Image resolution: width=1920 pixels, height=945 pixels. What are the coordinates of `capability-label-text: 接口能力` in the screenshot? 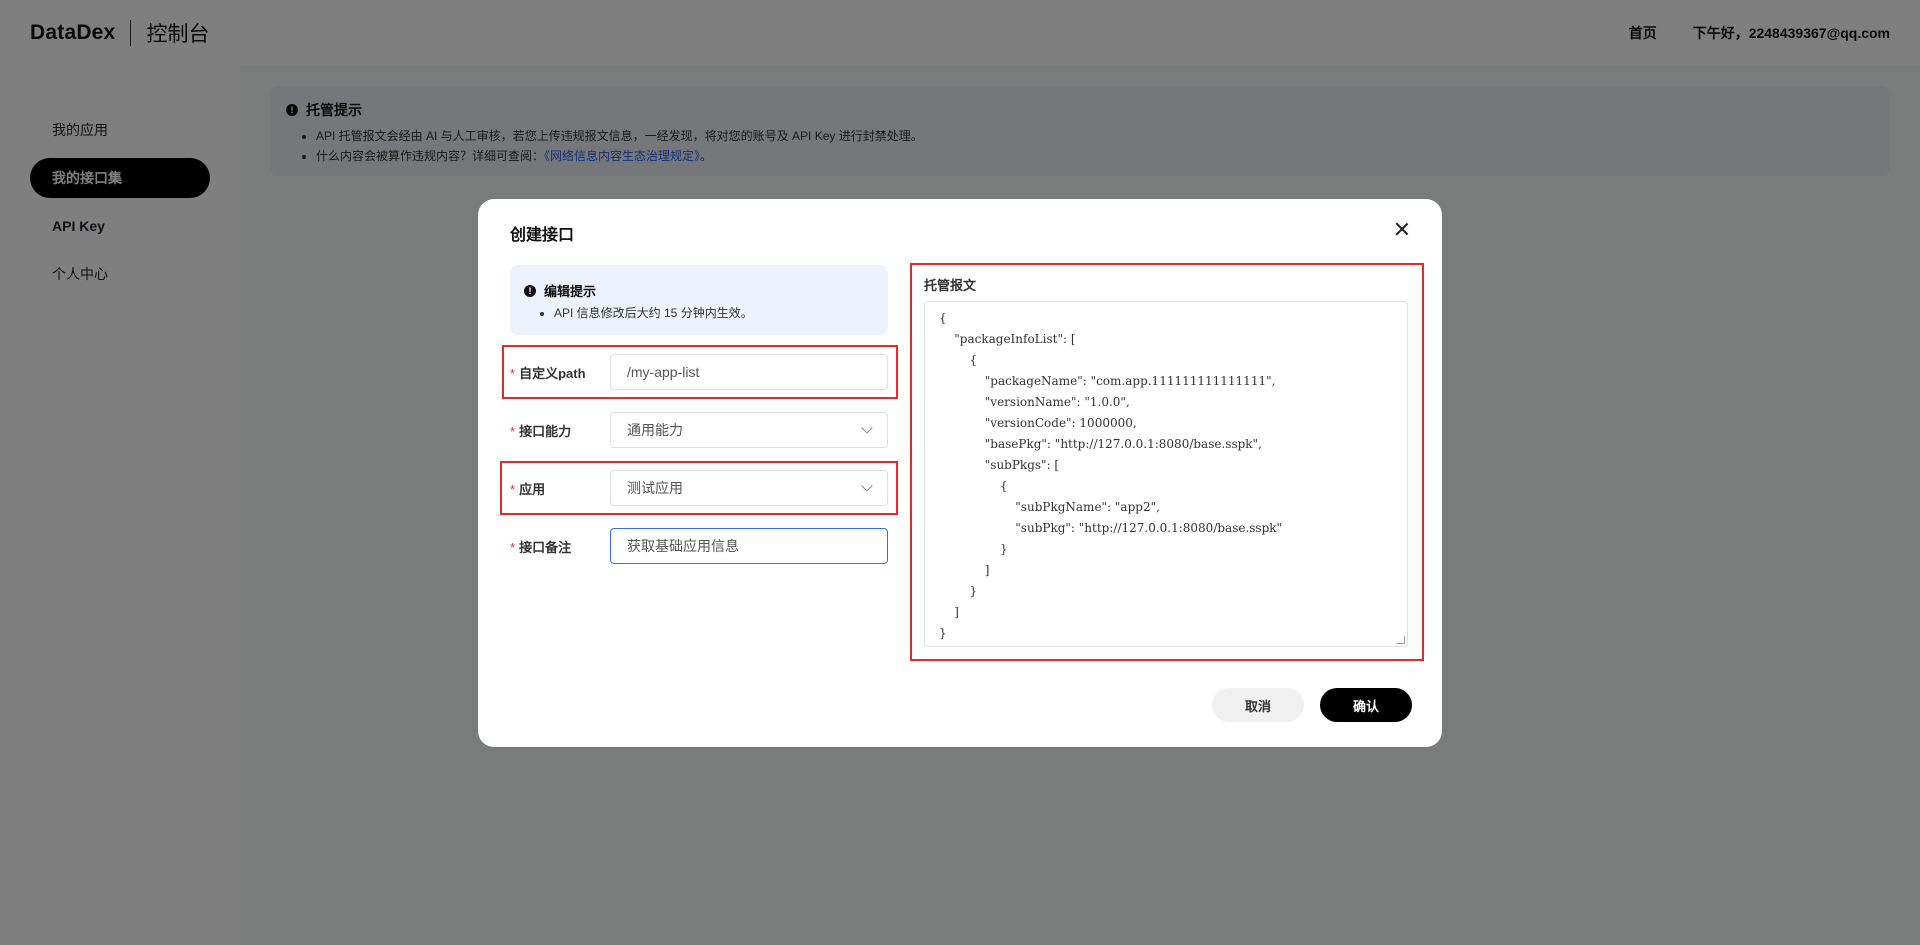 It's located at (545, 431).